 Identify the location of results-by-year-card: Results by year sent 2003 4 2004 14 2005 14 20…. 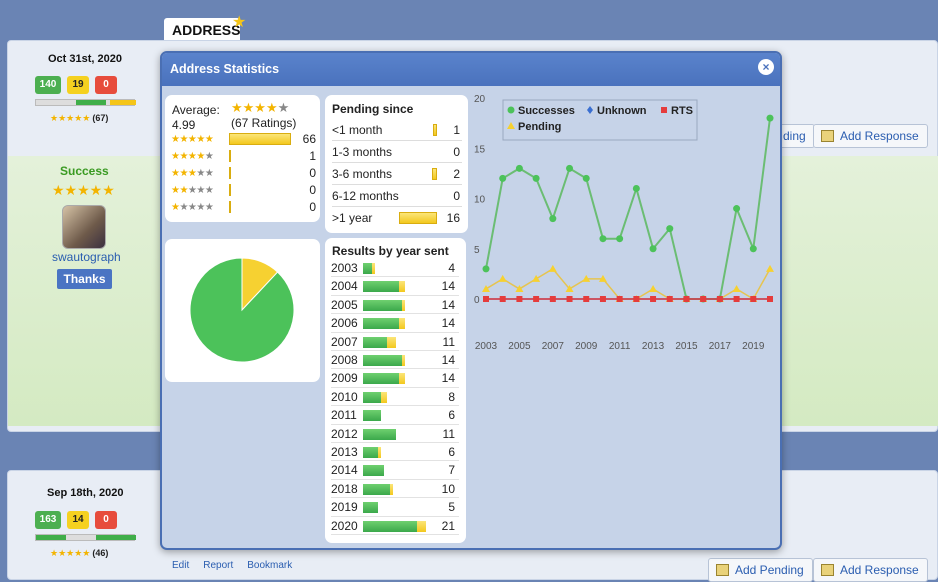
(395, 390).